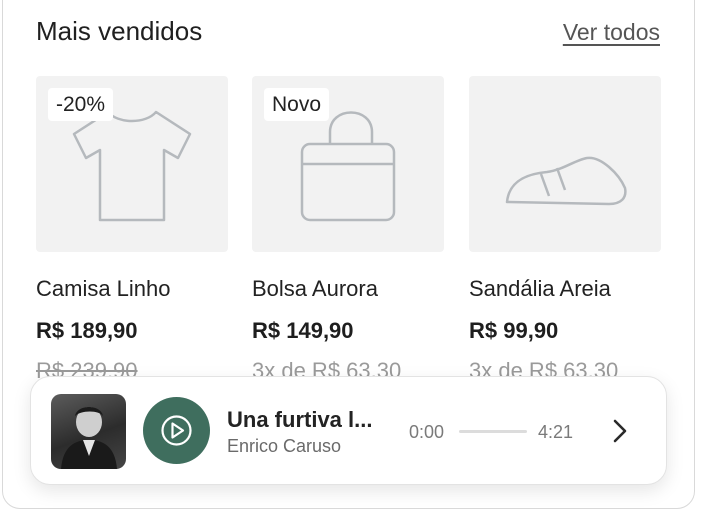 The image size is (702, 510). What do you see at coordinates (556, 432) in the screenshot?
I see `total-time: 4:21` at bounding box center [556, 432].